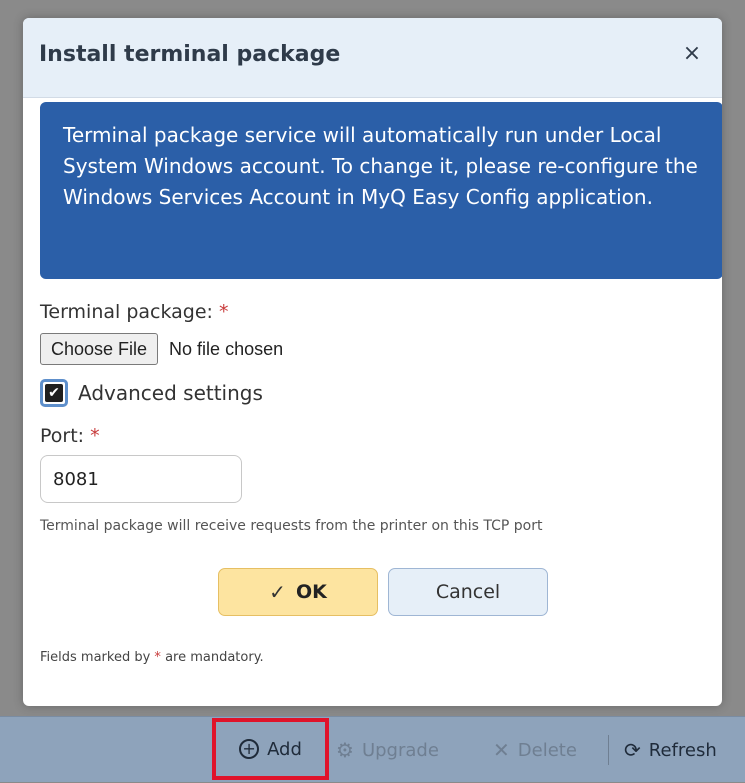 This screenshot has height=783, width=745. What do you see at coordinates (226, 348) in the screenshot?
I see `no-file-chosen-text: No file chosen` at bounding box center [226, 348].